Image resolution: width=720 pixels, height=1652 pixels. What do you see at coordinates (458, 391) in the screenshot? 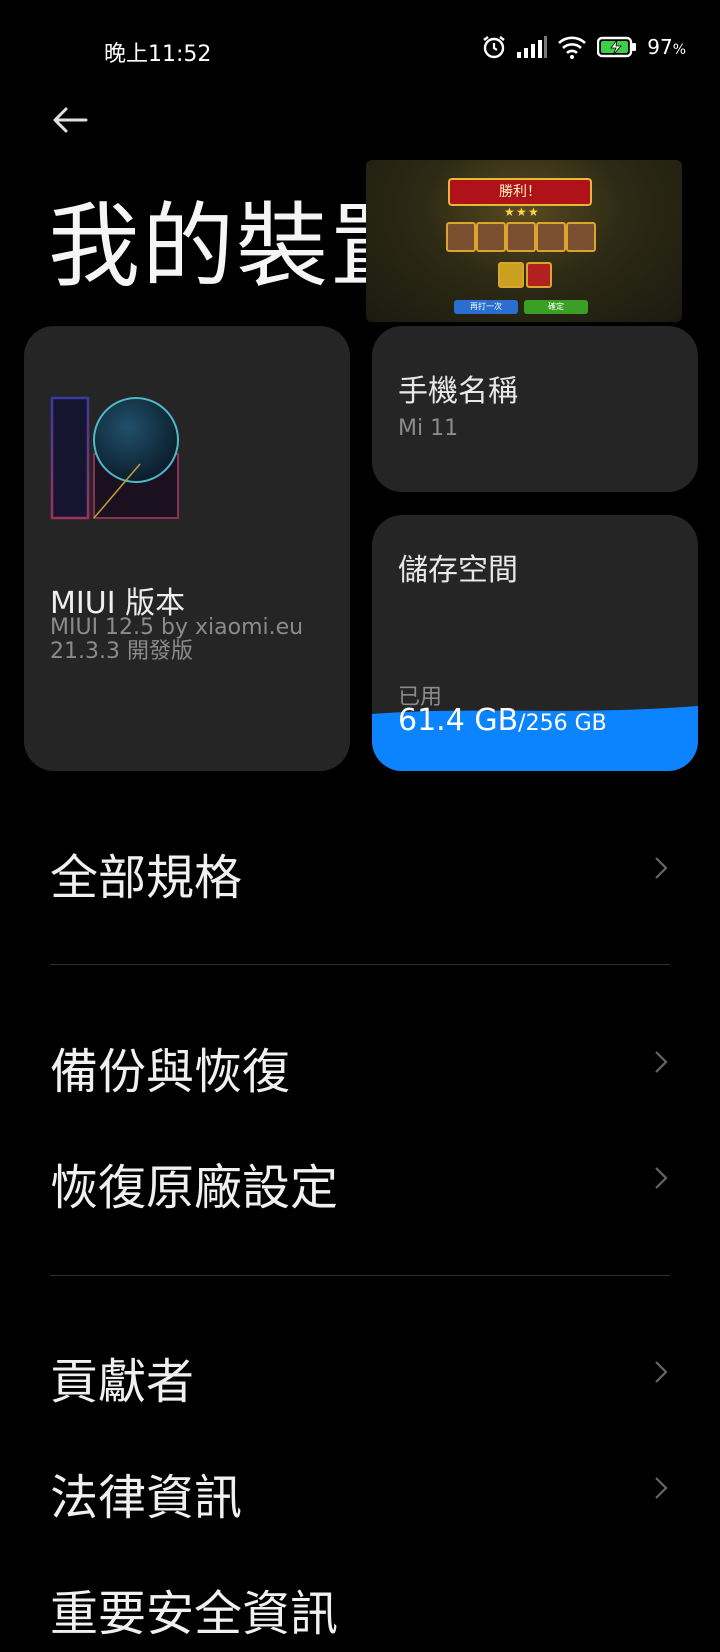
I see `phone-name-title: 手機名稱` at bounding box center [458, 391].